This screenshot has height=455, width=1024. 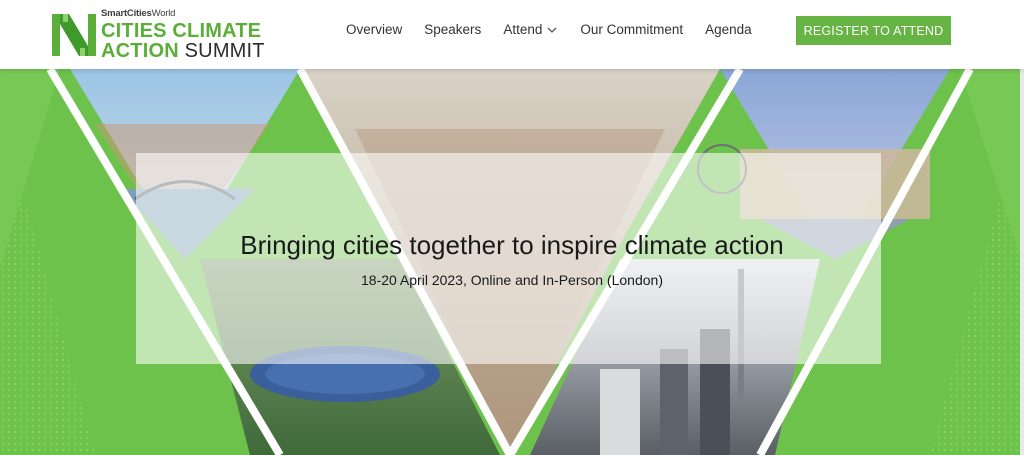 What do you see at coordinates (552, 30) in the screenshot?
I see `chevron-down-icon` at bounding box center [552, 30].